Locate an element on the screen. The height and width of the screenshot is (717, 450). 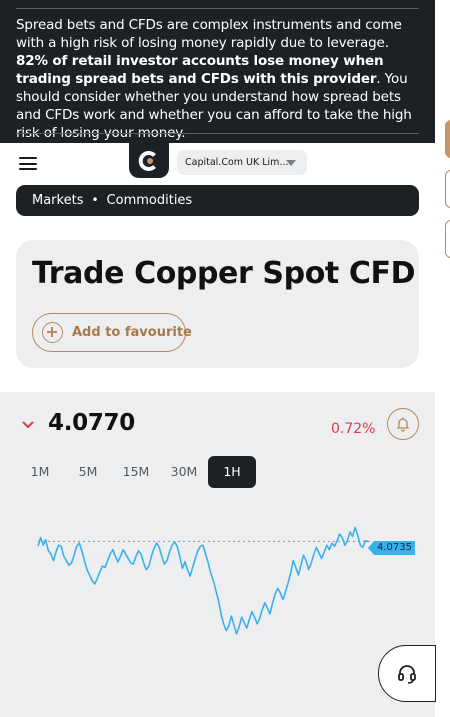
headset-icon is located at coordinates (407, 674).